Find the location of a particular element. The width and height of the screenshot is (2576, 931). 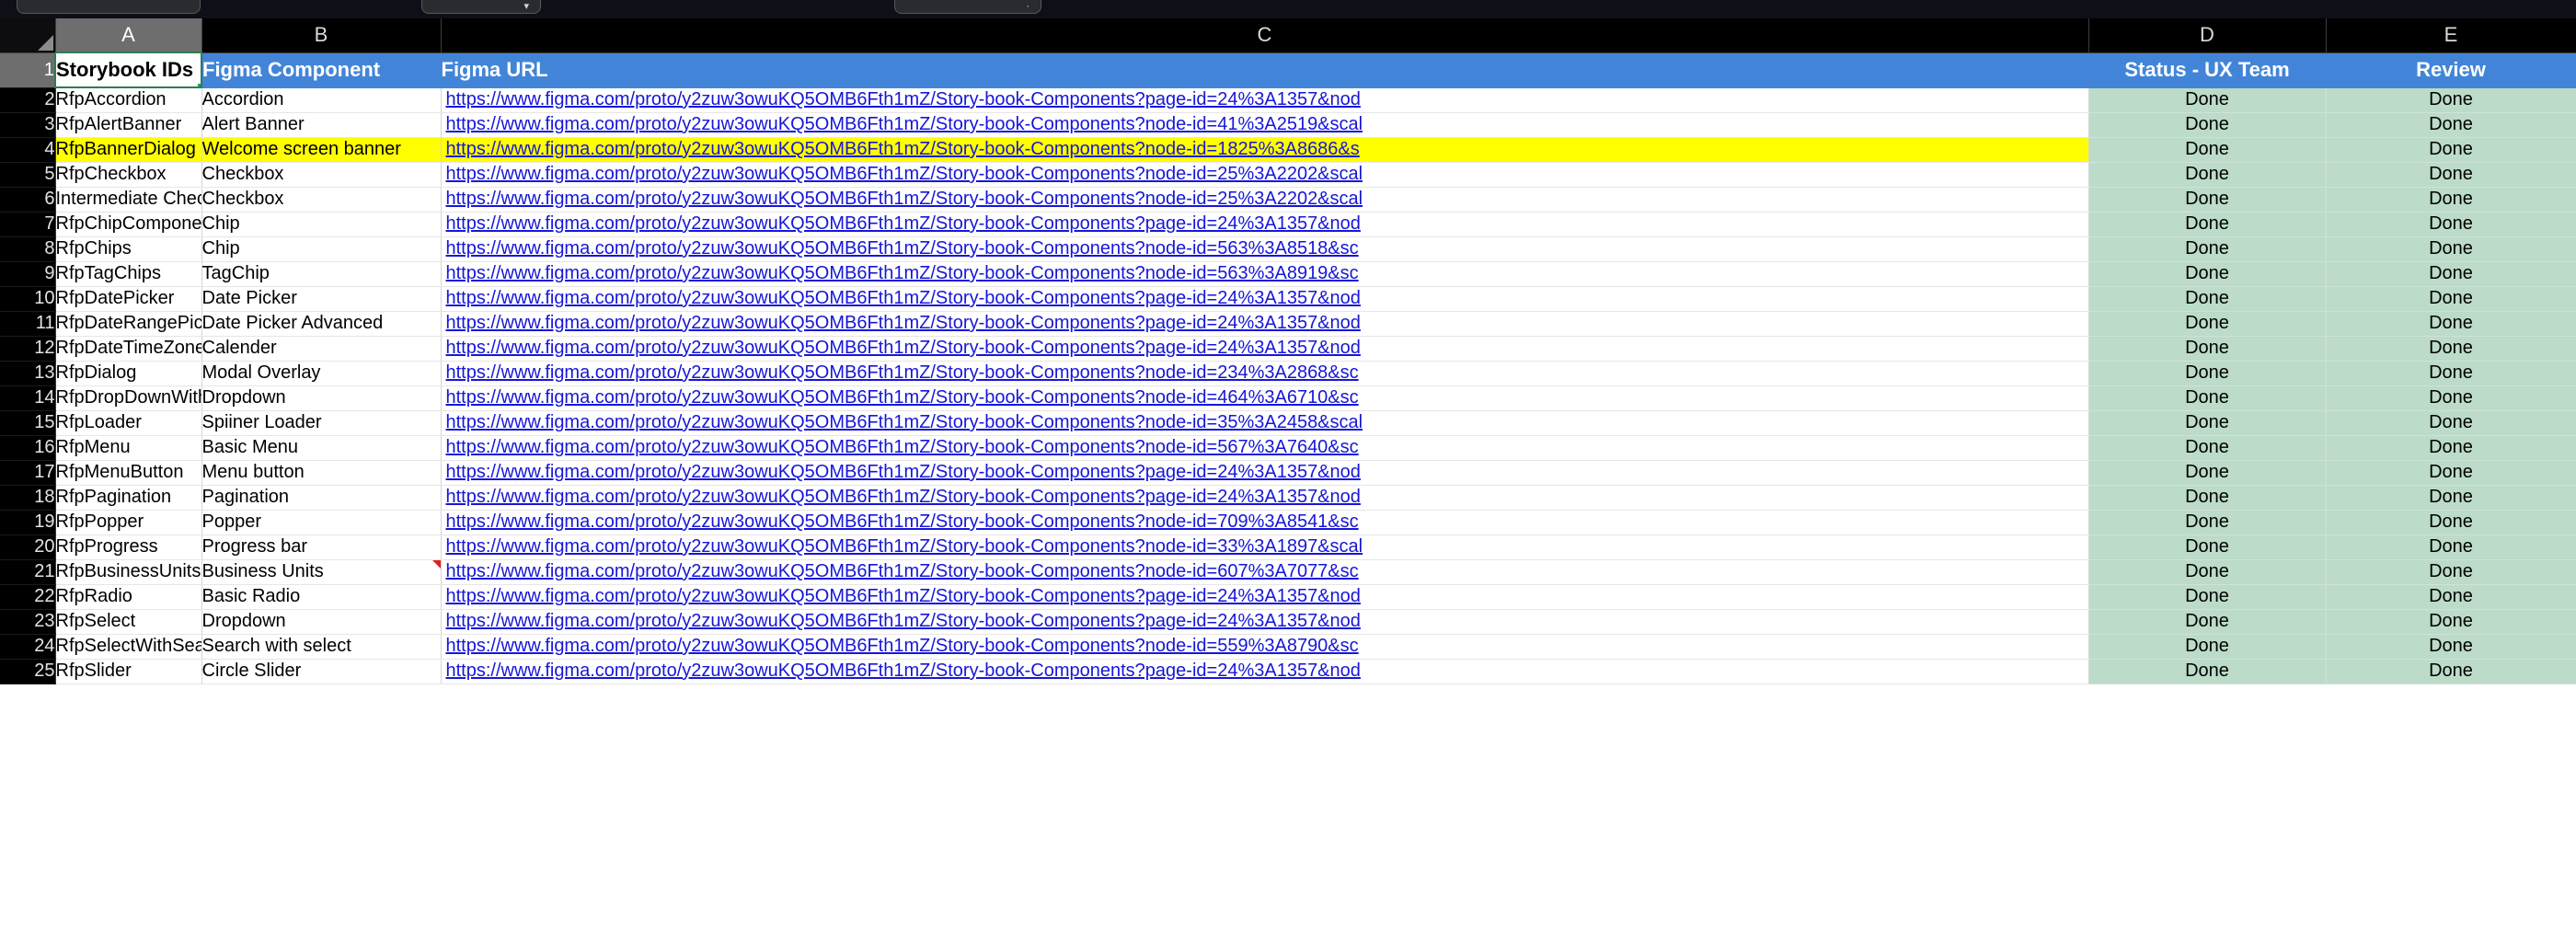

cell-figma-component: Business Units is located at coordinates (321, 572).